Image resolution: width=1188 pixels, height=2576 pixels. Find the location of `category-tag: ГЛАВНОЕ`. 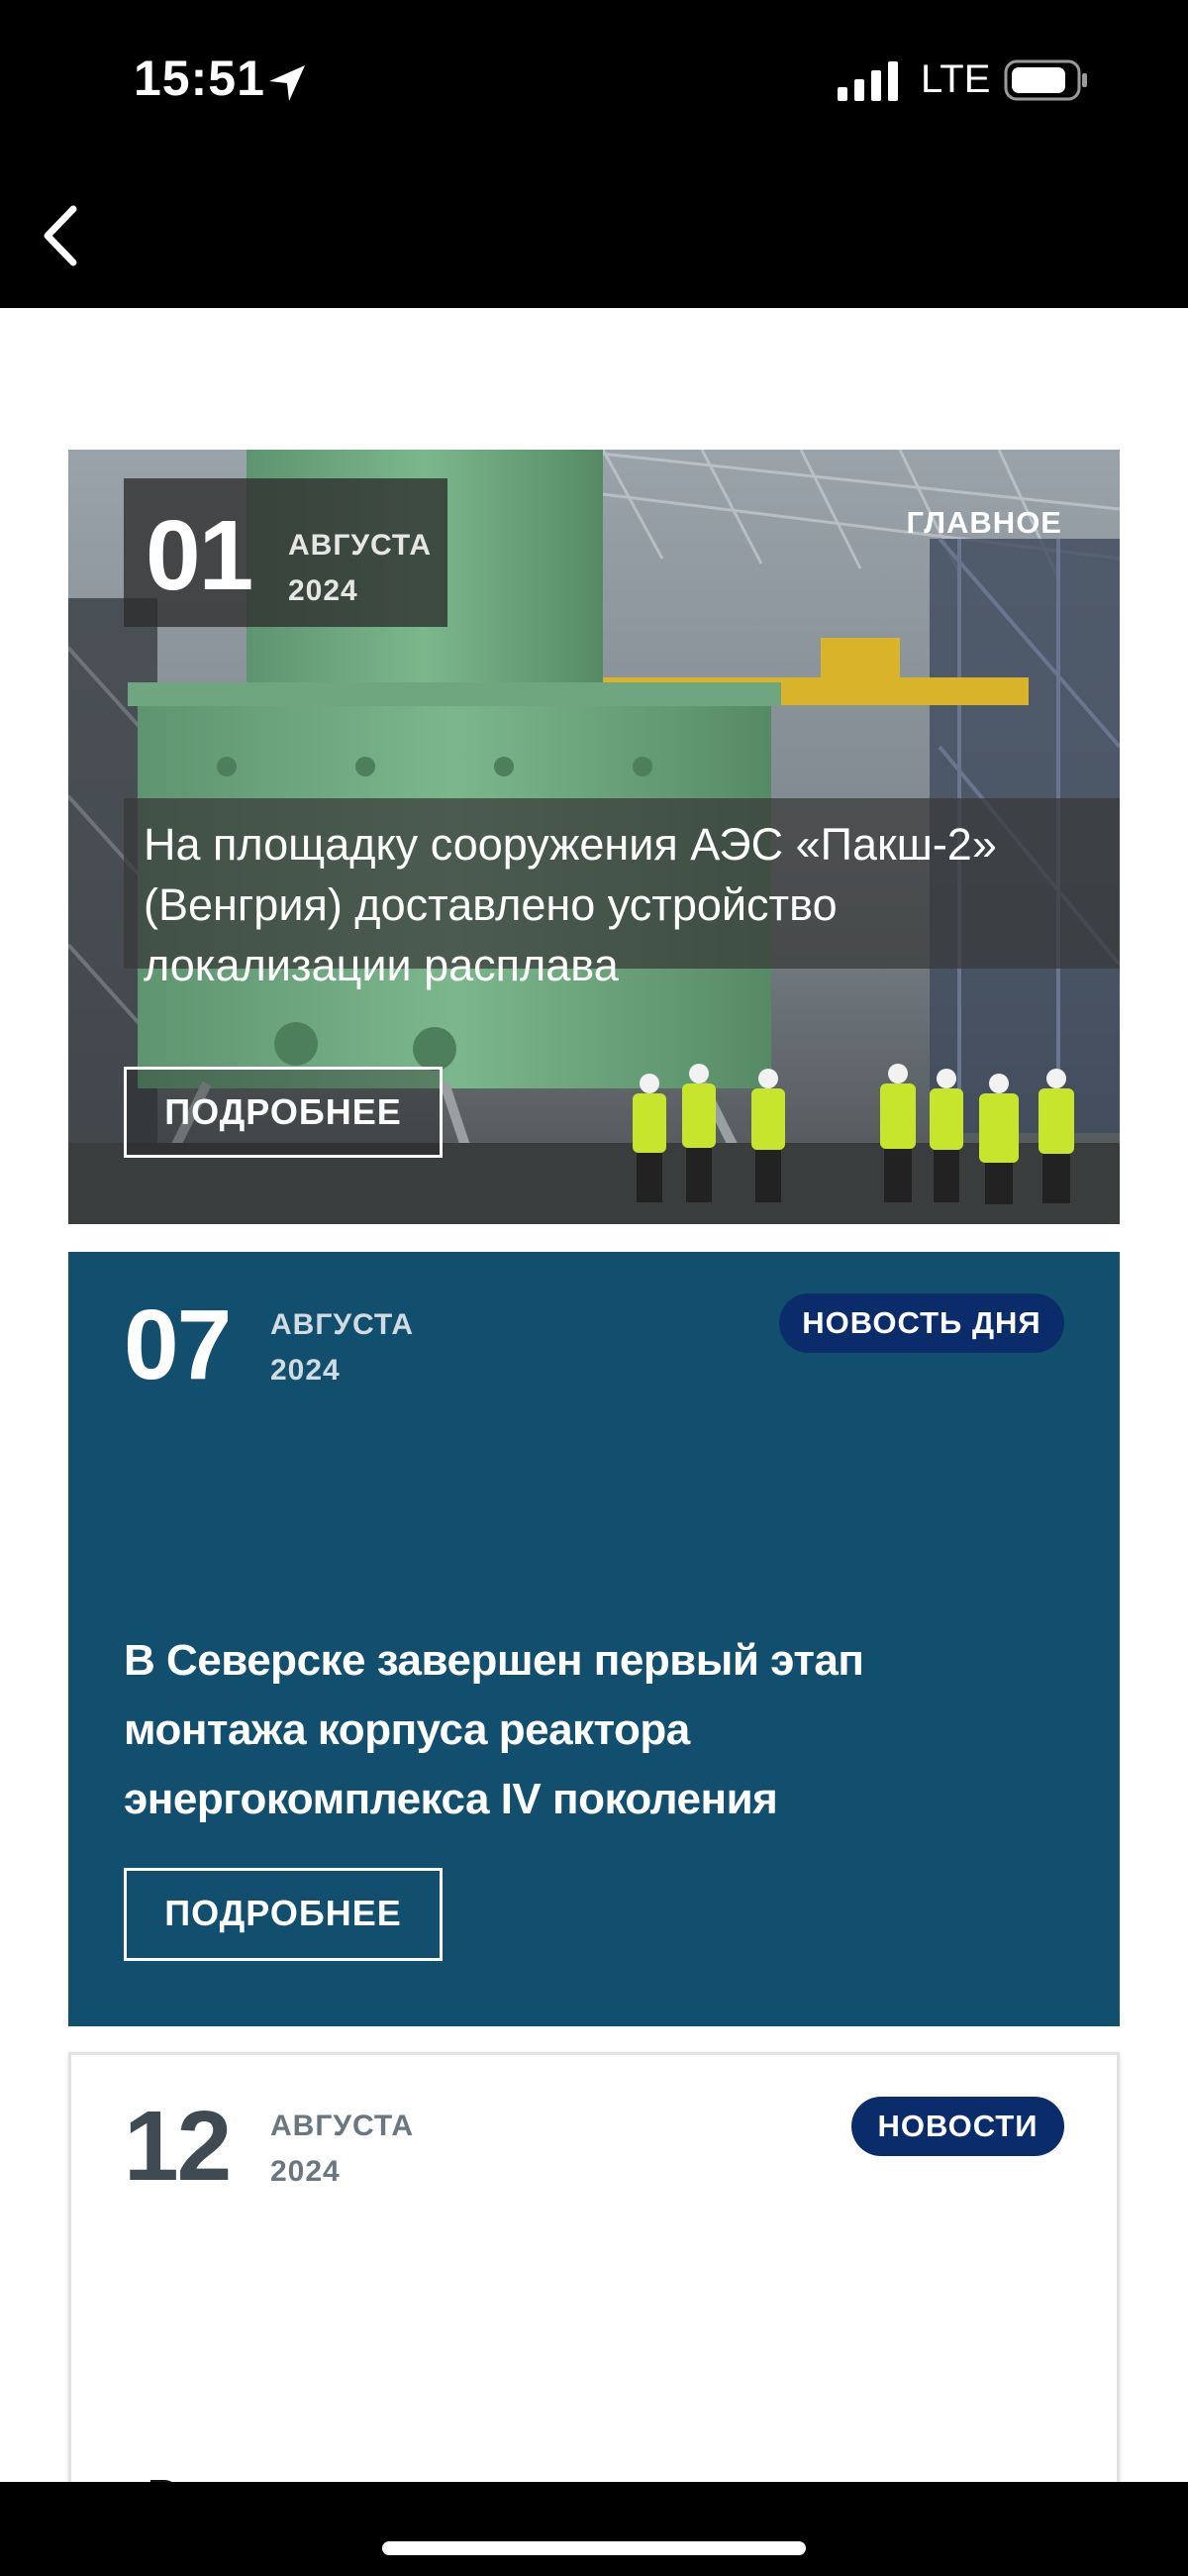

category-tag: ГЛАВНОЕ is located at coordinates (984, 523).